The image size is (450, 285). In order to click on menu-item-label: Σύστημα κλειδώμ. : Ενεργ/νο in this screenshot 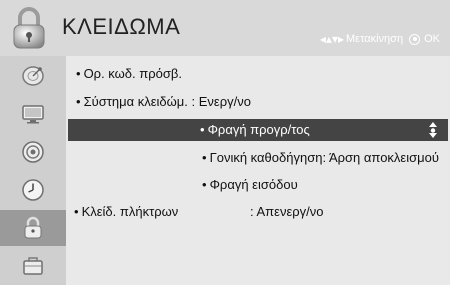, I will do `click(167, 101)`.